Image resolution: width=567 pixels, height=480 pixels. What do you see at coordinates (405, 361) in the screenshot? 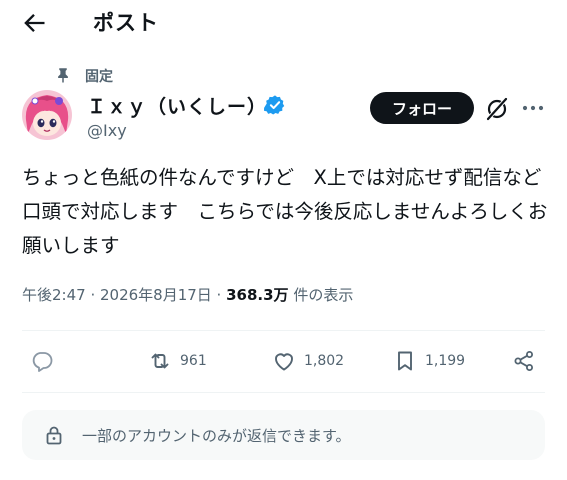
I see `bookmark-icon` at bounding box center [405, 361].